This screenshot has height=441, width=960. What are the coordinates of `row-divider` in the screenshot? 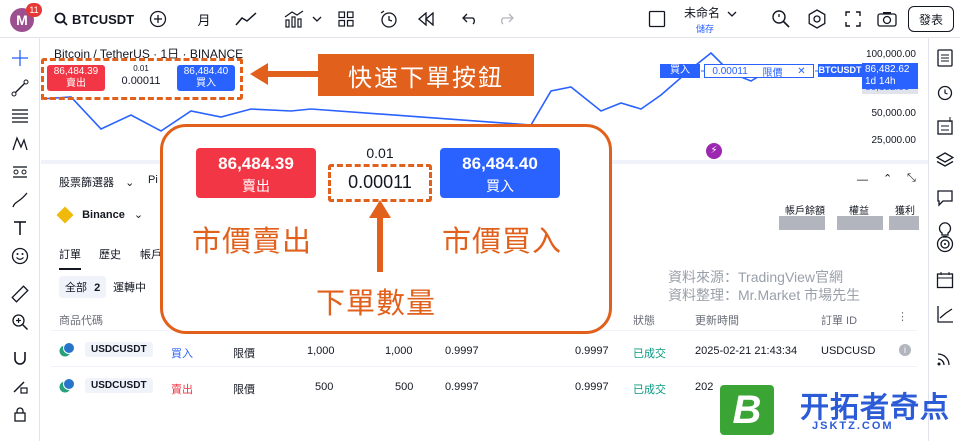 It's located at (484, 366).